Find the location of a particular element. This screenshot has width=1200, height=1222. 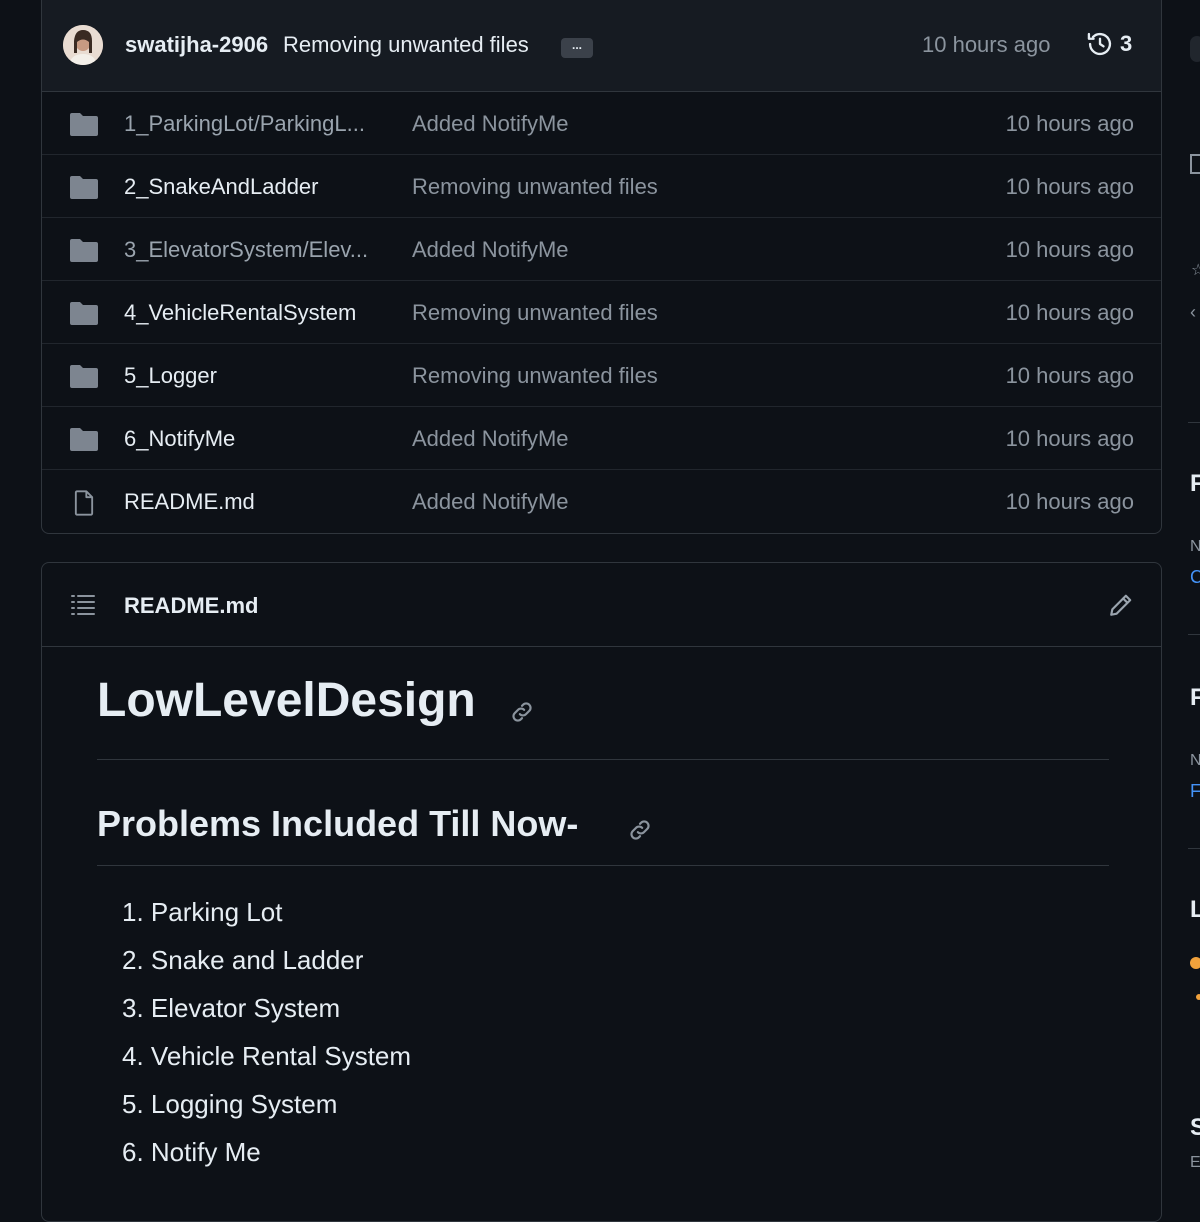

pencil-icon is located at coordinates (1121, 607).